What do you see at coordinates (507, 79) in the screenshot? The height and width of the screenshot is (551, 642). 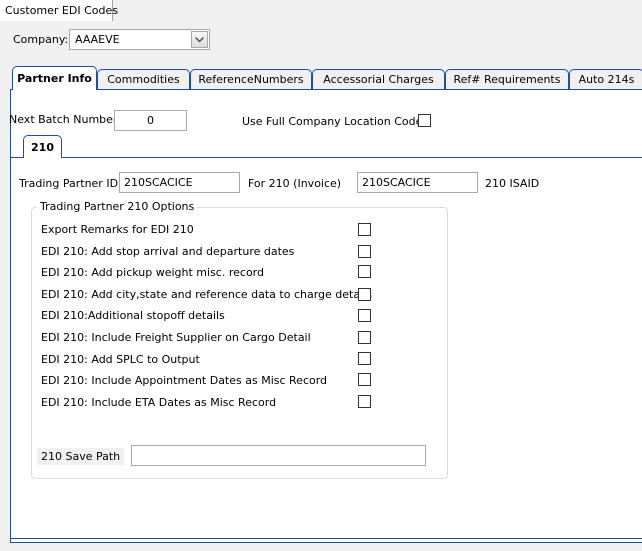 I see `tab-ref-requirements: Ref# Requirements` at bounding box center [507, 79].